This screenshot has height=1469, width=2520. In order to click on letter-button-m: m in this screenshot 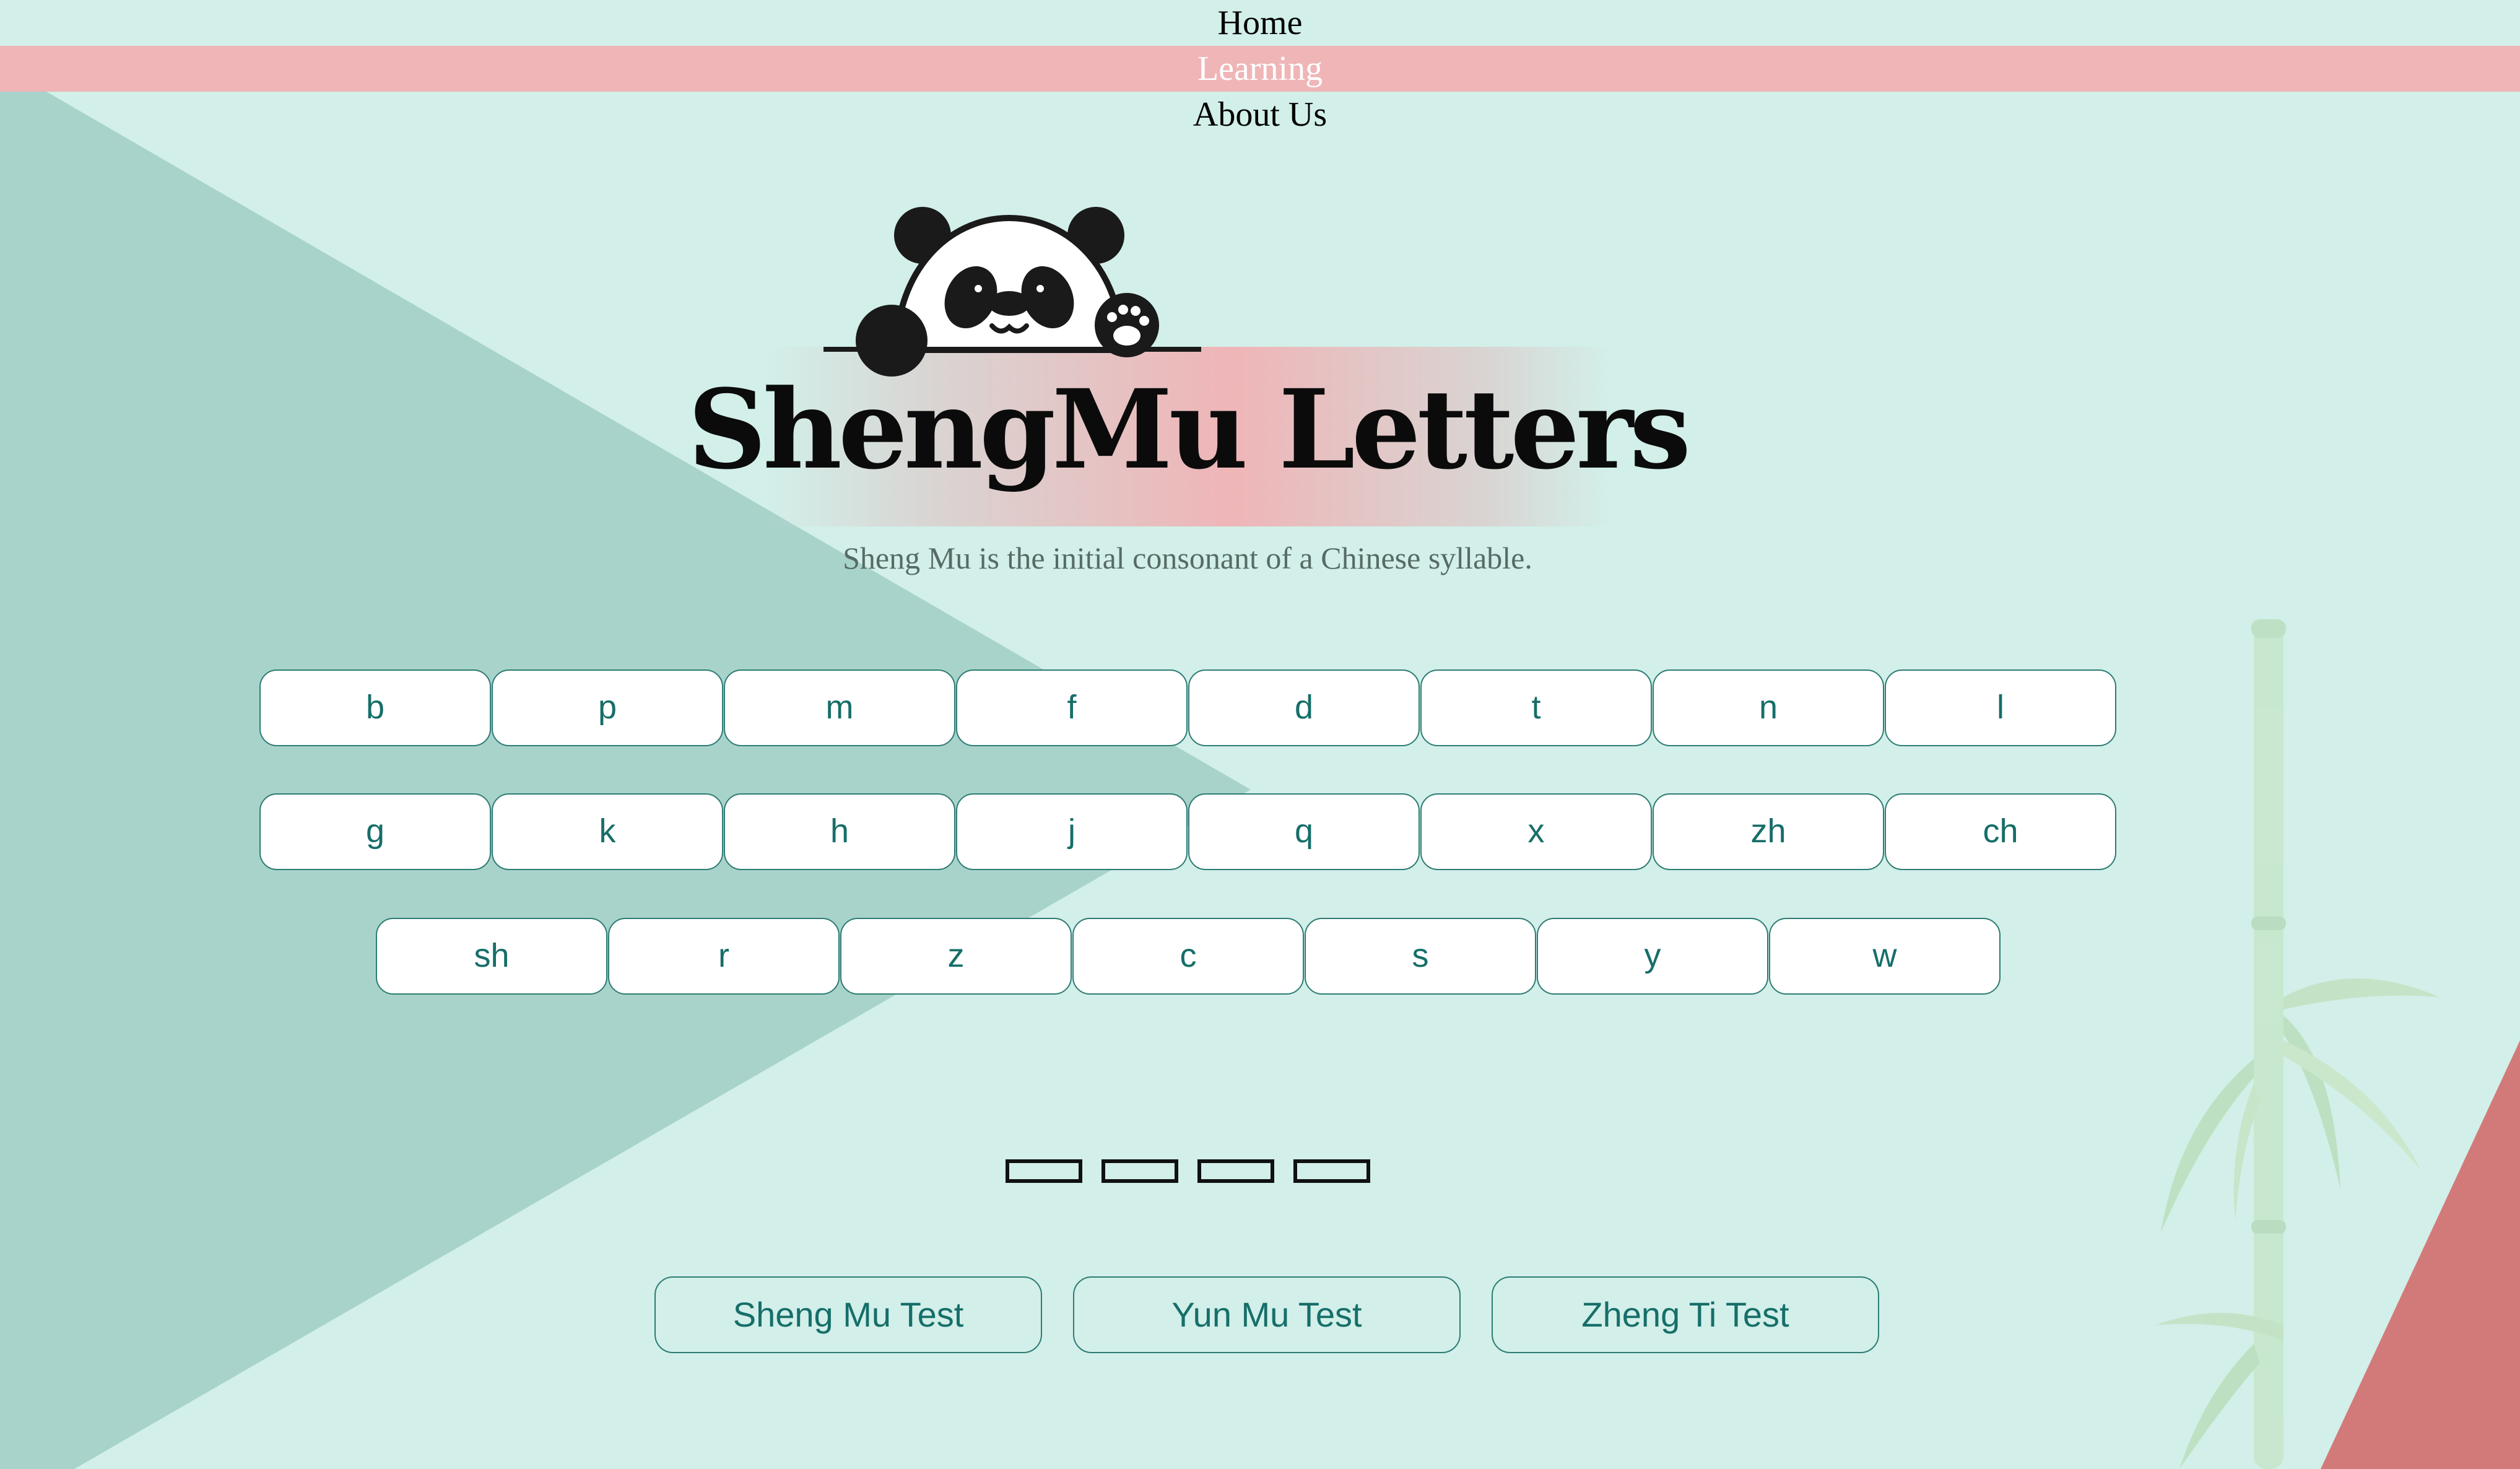, I will do `click(839, 707)`.